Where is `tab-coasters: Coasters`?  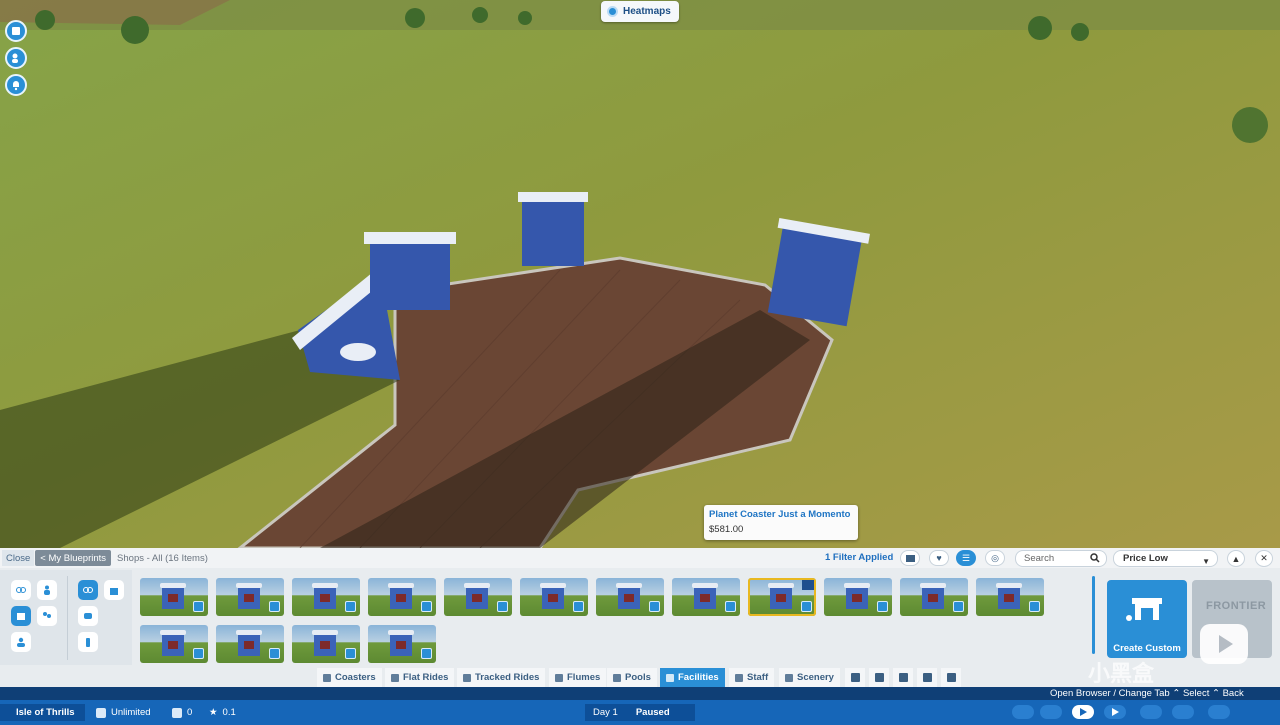
tab-coasters: Coasters is located at coordinates (349, 677).